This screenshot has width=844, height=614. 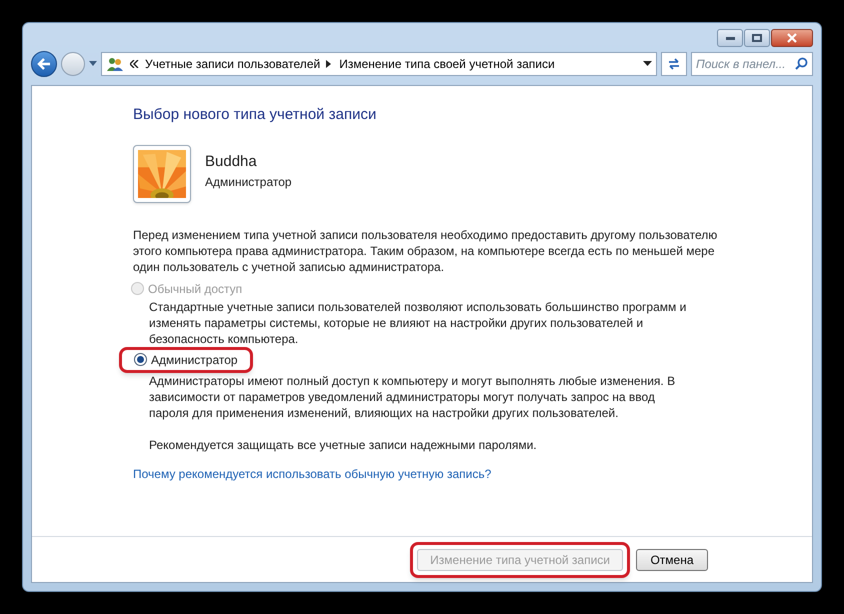 What do you see at coordinates (425, 250) in the screenshot?
I see `intro-text: Перед изменением типа учетной записи пользователя необходимо предоставить другому пользователю этого компьютера права администратора. Таким образом, на компьютере всегда есть по меньшей мере один пользователь с учетной записью администратора.` at bounding box center [425, 250].